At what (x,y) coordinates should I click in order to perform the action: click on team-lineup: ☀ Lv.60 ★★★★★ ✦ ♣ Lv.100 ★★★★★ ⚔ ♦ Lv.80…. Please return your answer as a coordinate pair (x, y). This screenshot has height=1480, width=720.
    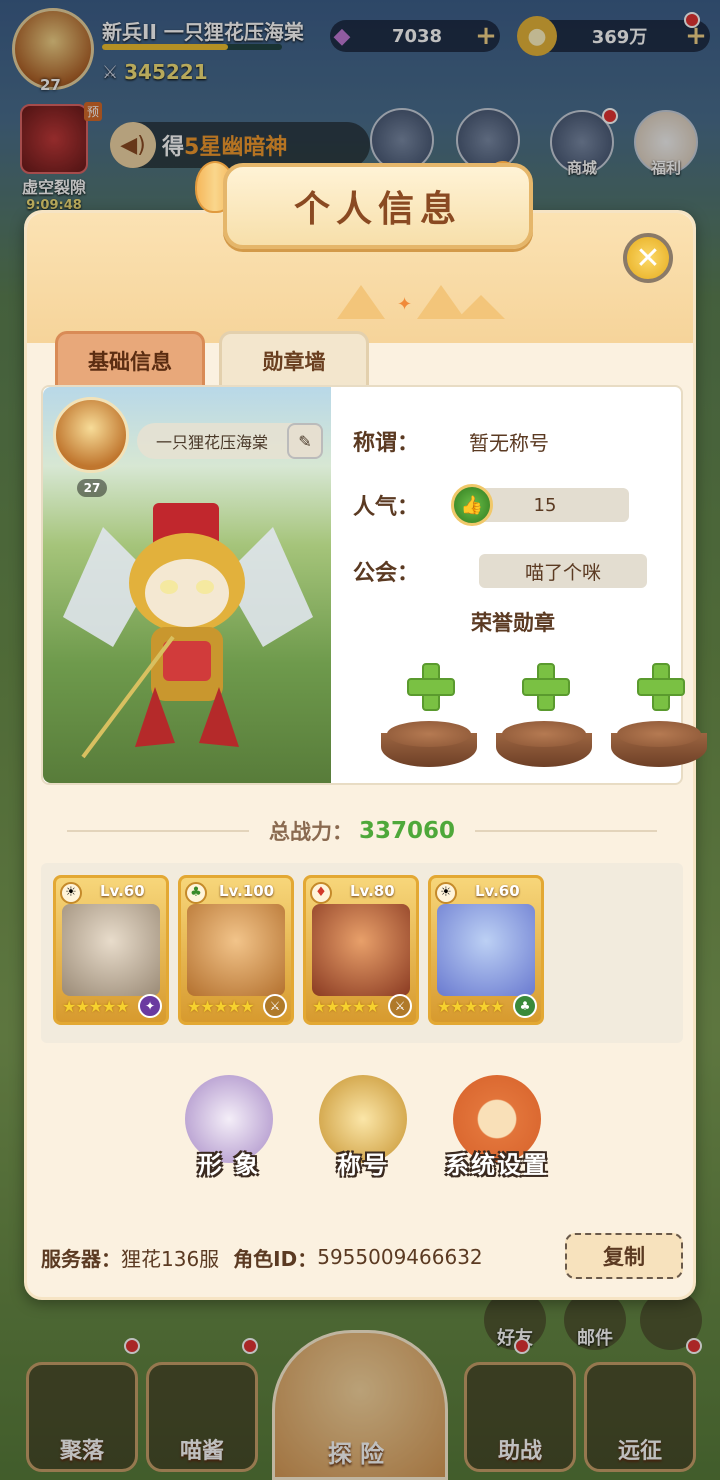
    Looking at the image, I should click on (362, 953).